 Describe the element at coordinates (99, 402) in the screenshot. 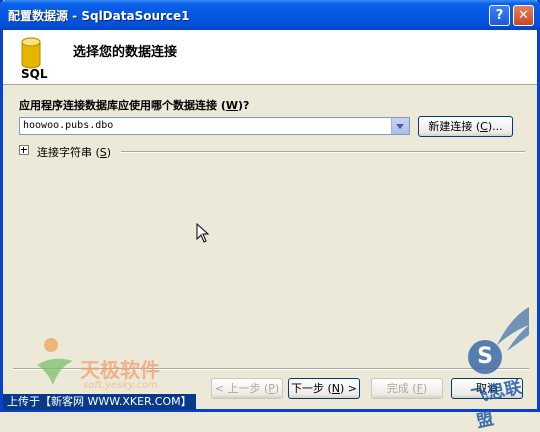

I see `upload-watermark: 上传于【新客网 WWW.XKER.COM】` at that location.